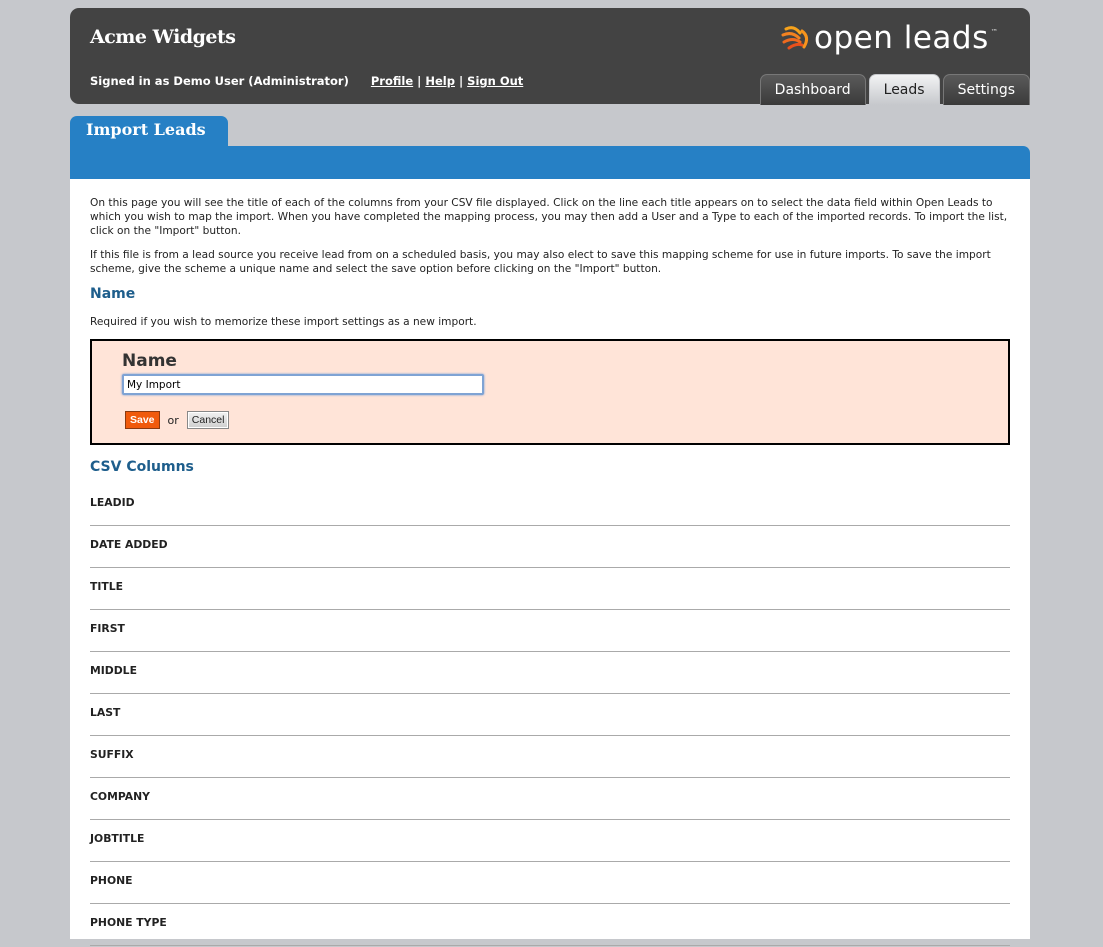 The height and width of the screenshot is (947, 1103). Describe the element at coordinates (550, 673) in the screenshot. I see `csv-column-row: MIDDLE` at that location.